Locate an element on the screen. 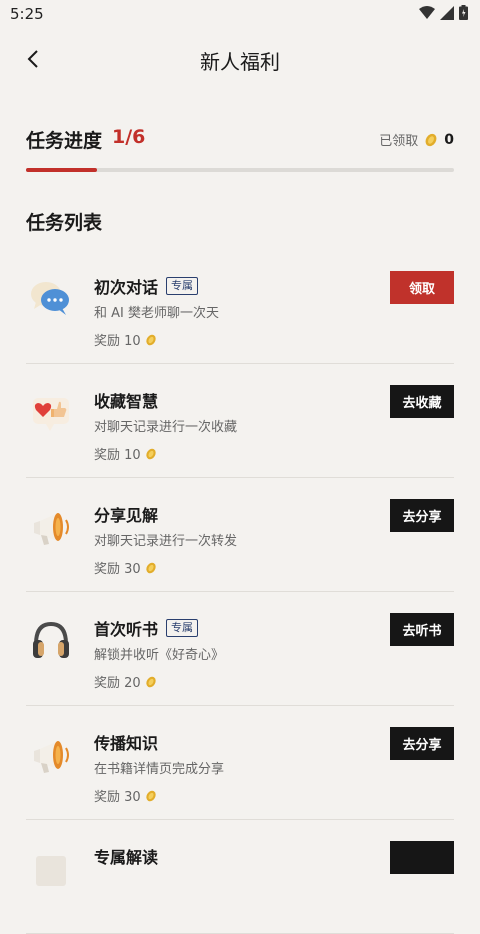  progress-bar-fill is located at coordinates (61, 170).